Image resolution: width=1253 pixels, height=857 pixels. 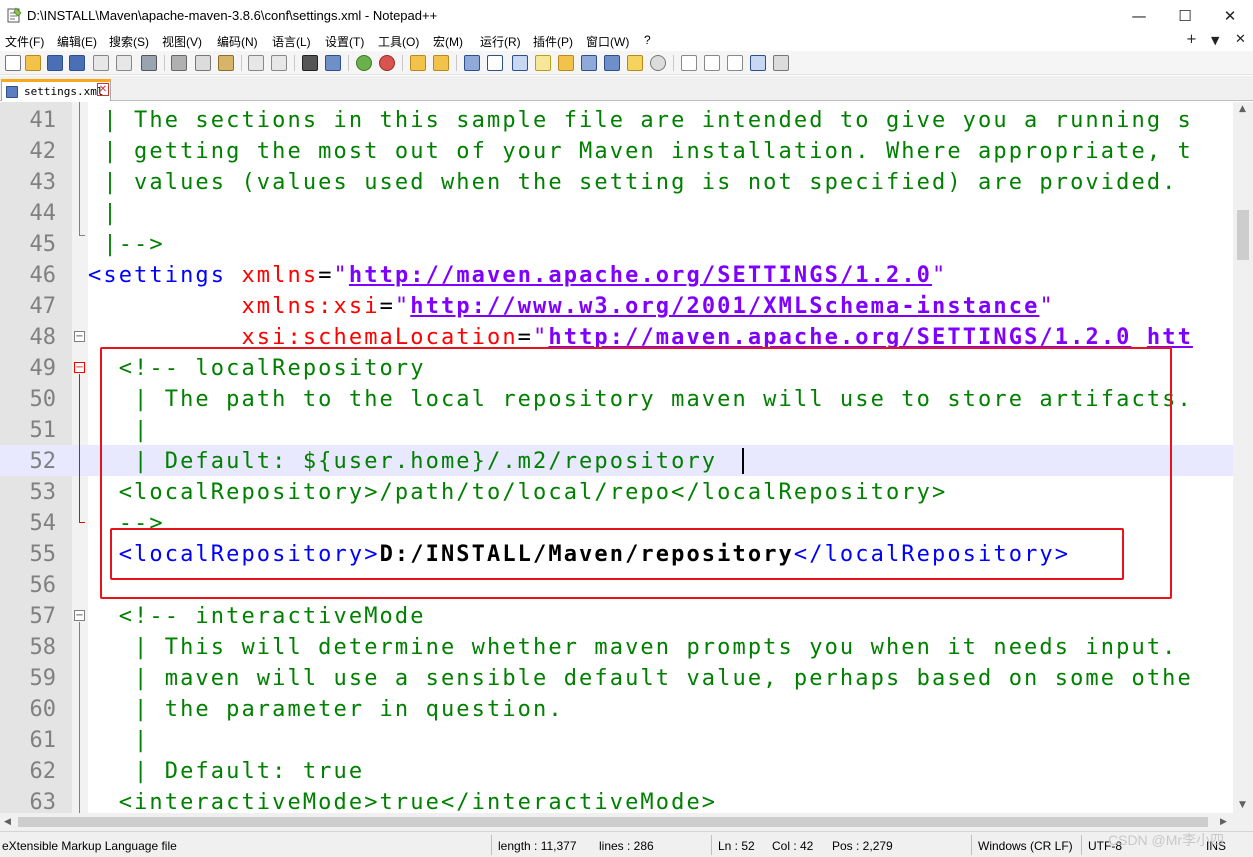 I want to click on zoom-in-icon, so click(x=364, y=63).